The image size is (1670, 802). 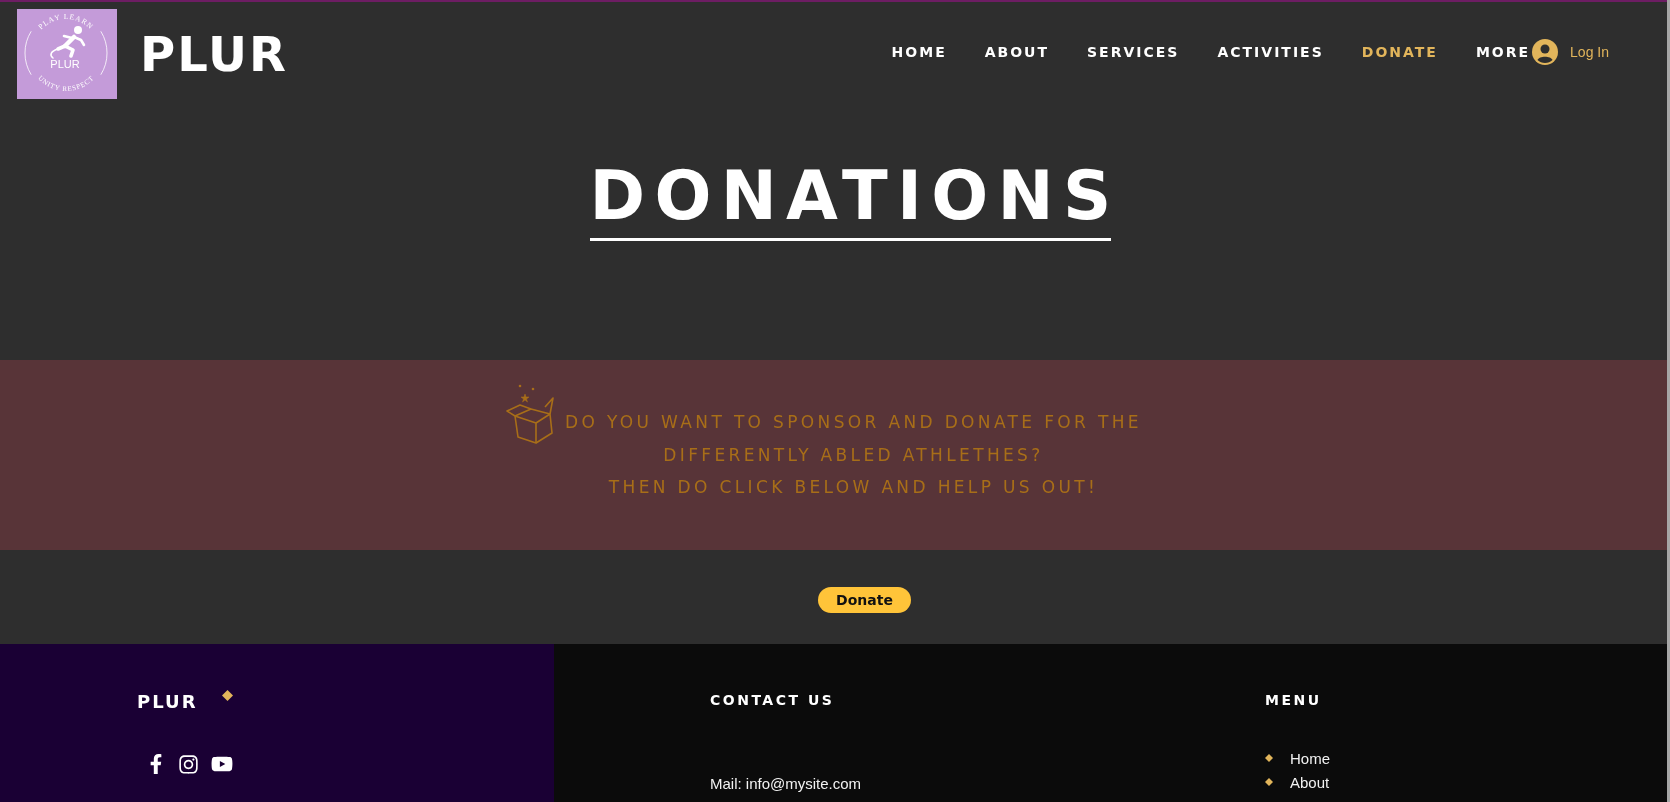 What do you see at coordinates (853, 455) in the screenshot?
I see `banner-text: DIFFERENTLY ABLED ATHLETHES?` at bounding box center [853, 455].